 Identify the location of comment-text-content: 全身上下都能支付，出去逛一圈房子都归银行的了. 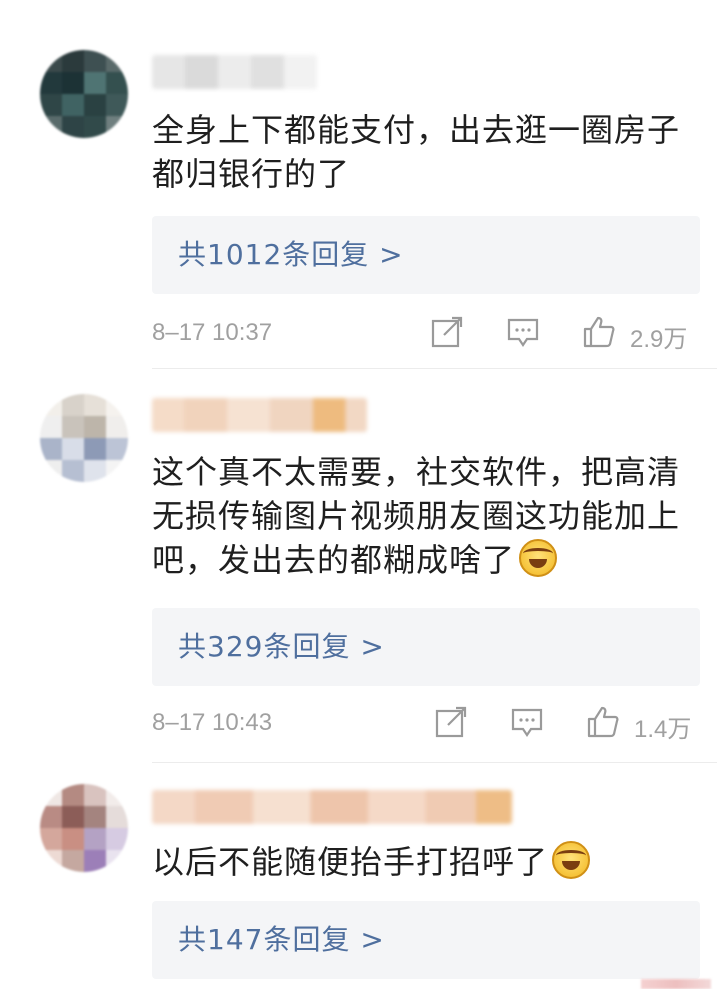
(416, 152).